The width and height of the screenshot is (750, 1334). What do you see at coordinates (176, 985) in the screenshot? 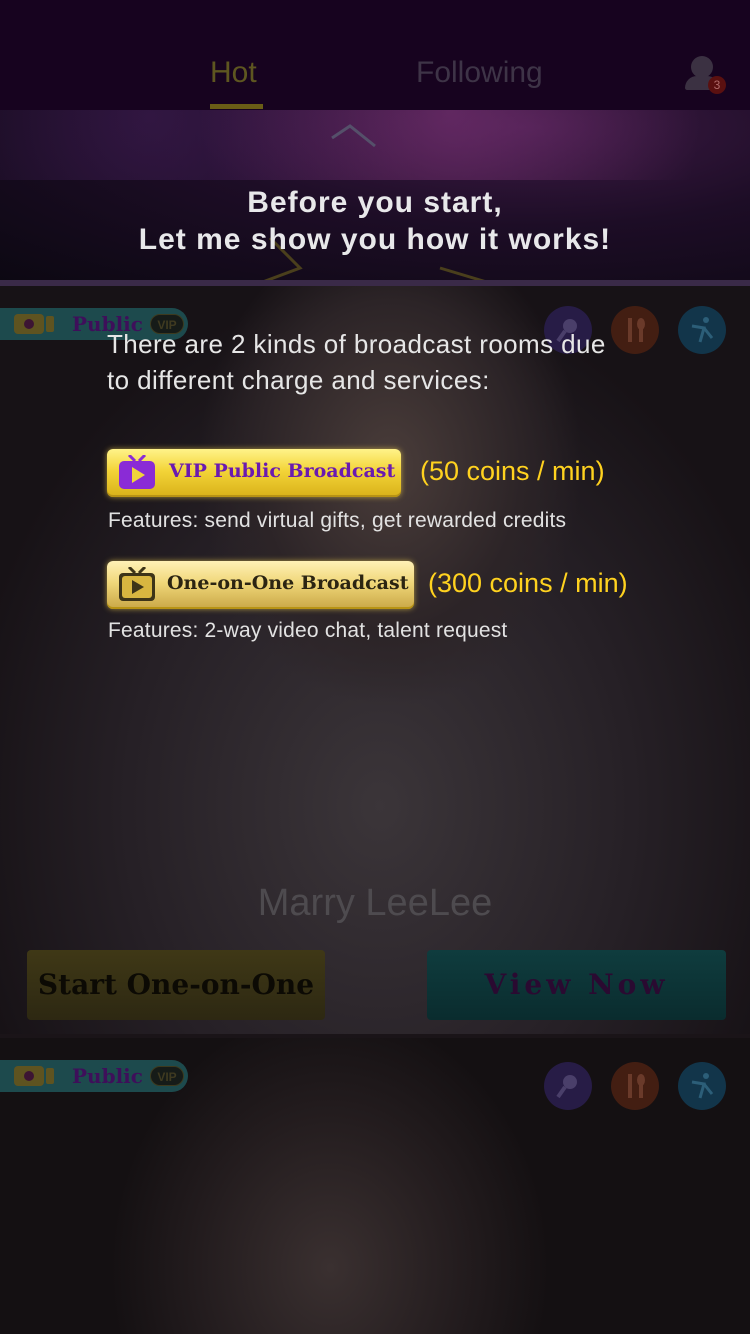
I see `start-one-on-one-button: Start One-on-One` at bounding box center [176, 985].